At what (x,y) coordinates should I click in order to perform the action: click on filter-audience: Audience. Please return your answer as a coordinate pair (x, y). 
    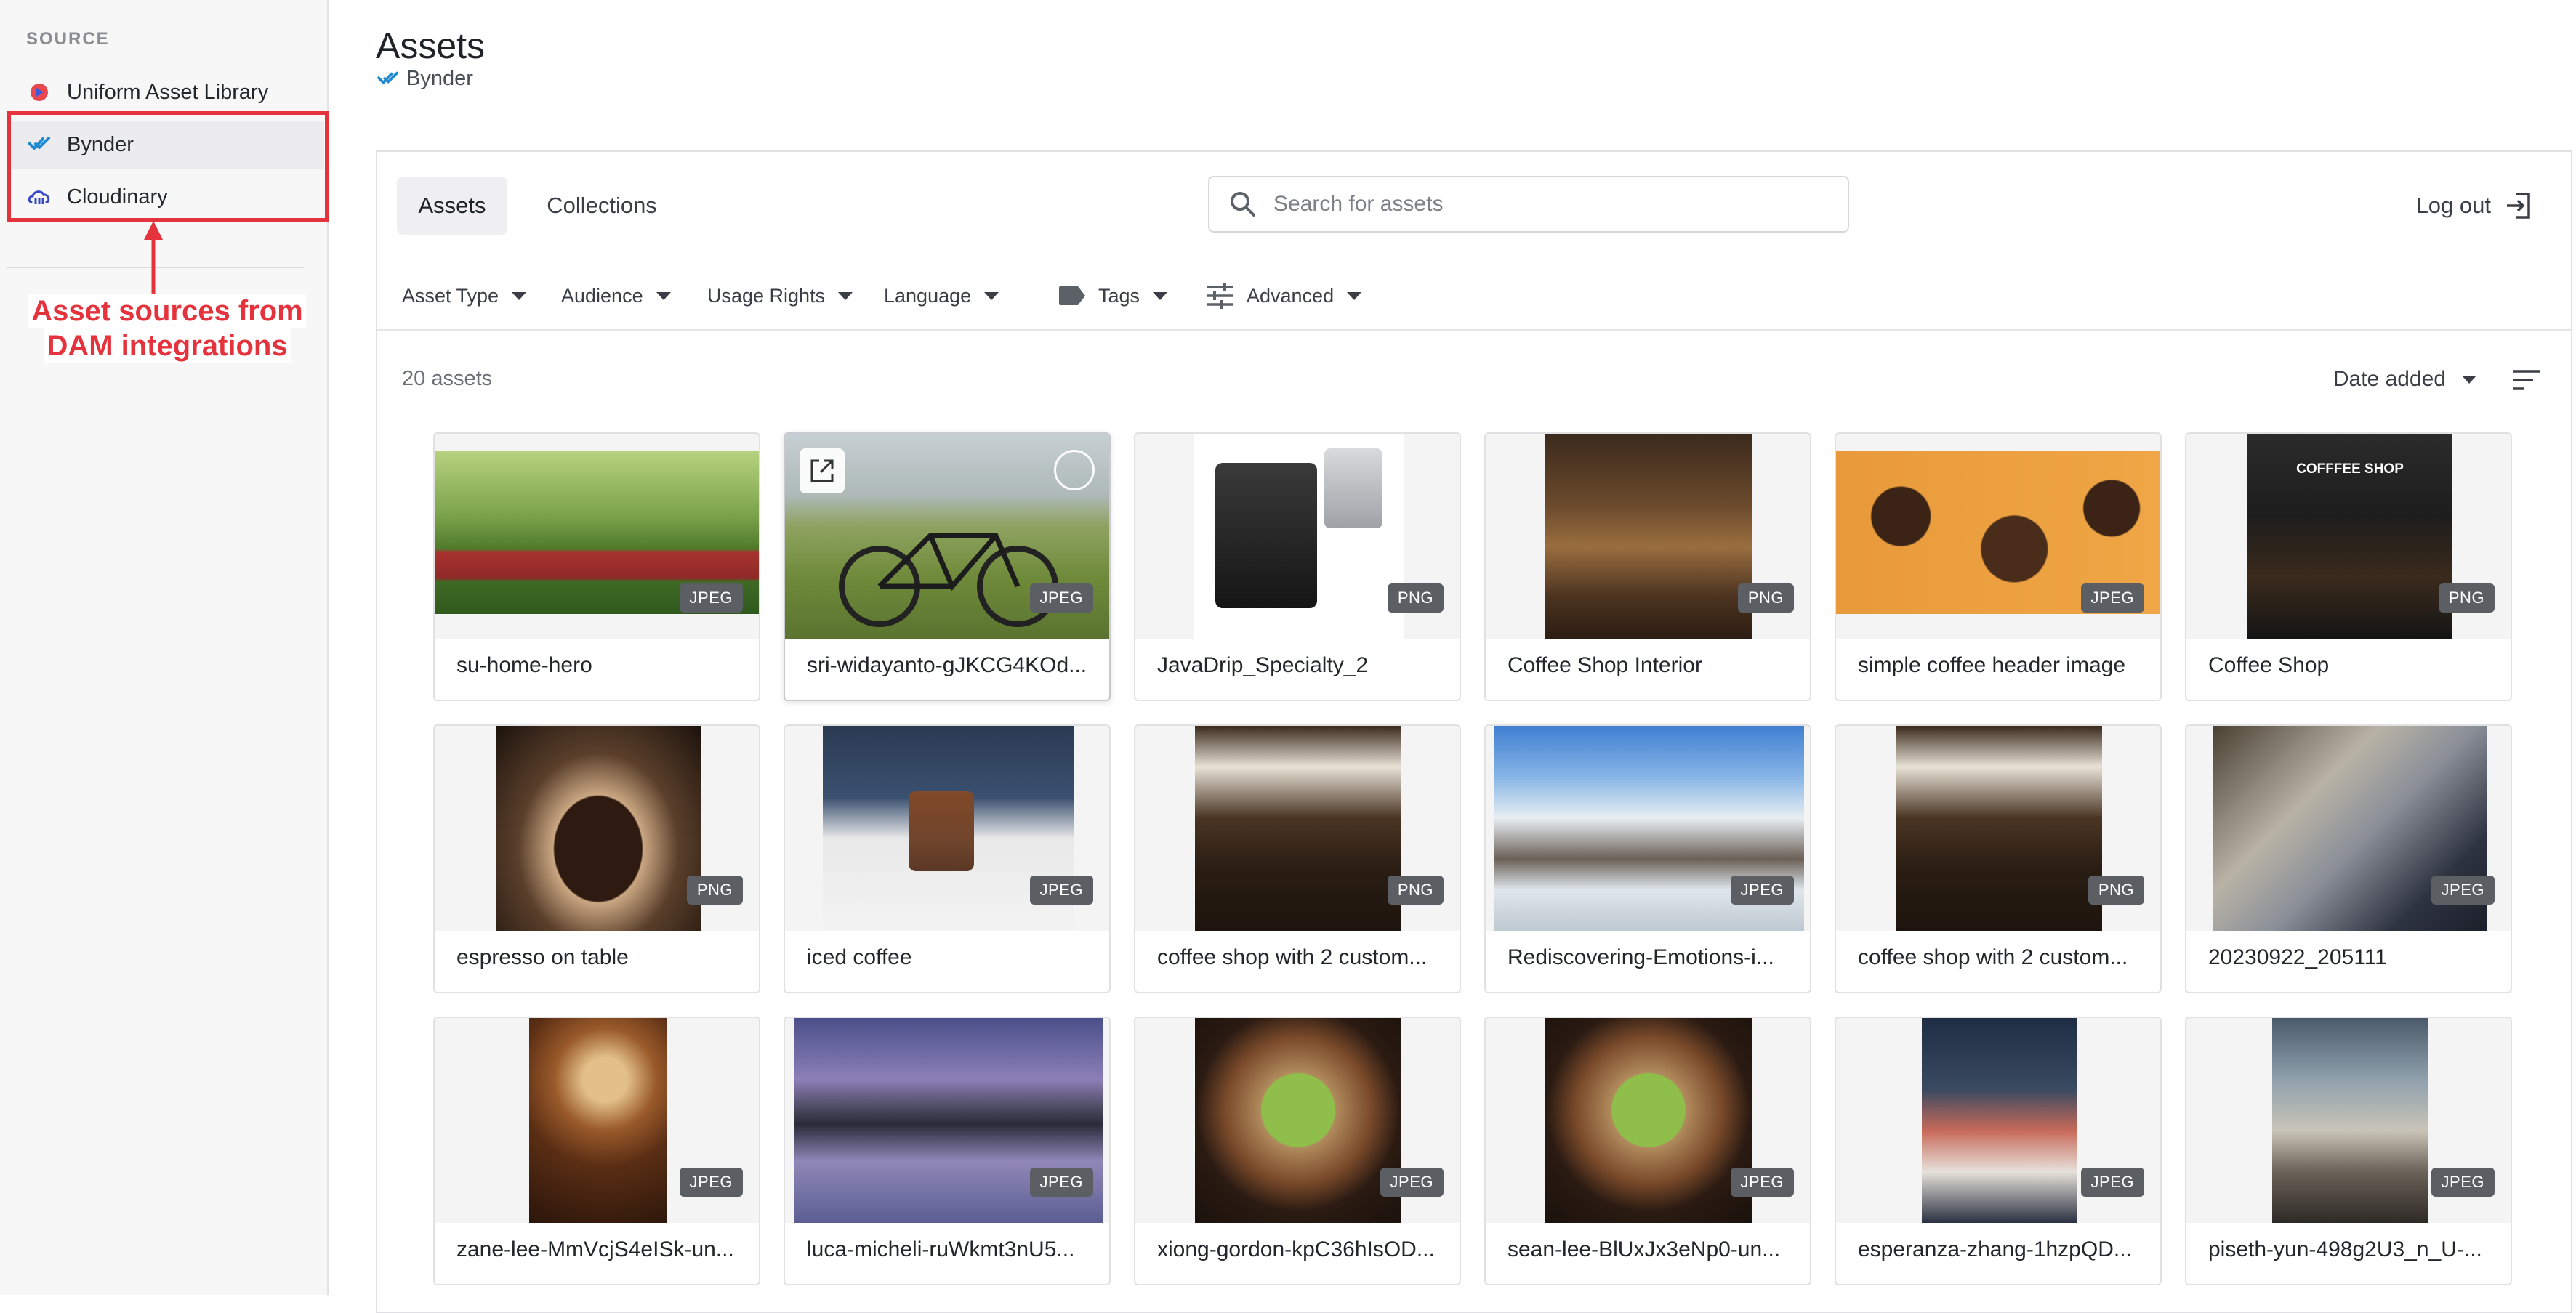
    Looking at the image, I should click on (616, 296).